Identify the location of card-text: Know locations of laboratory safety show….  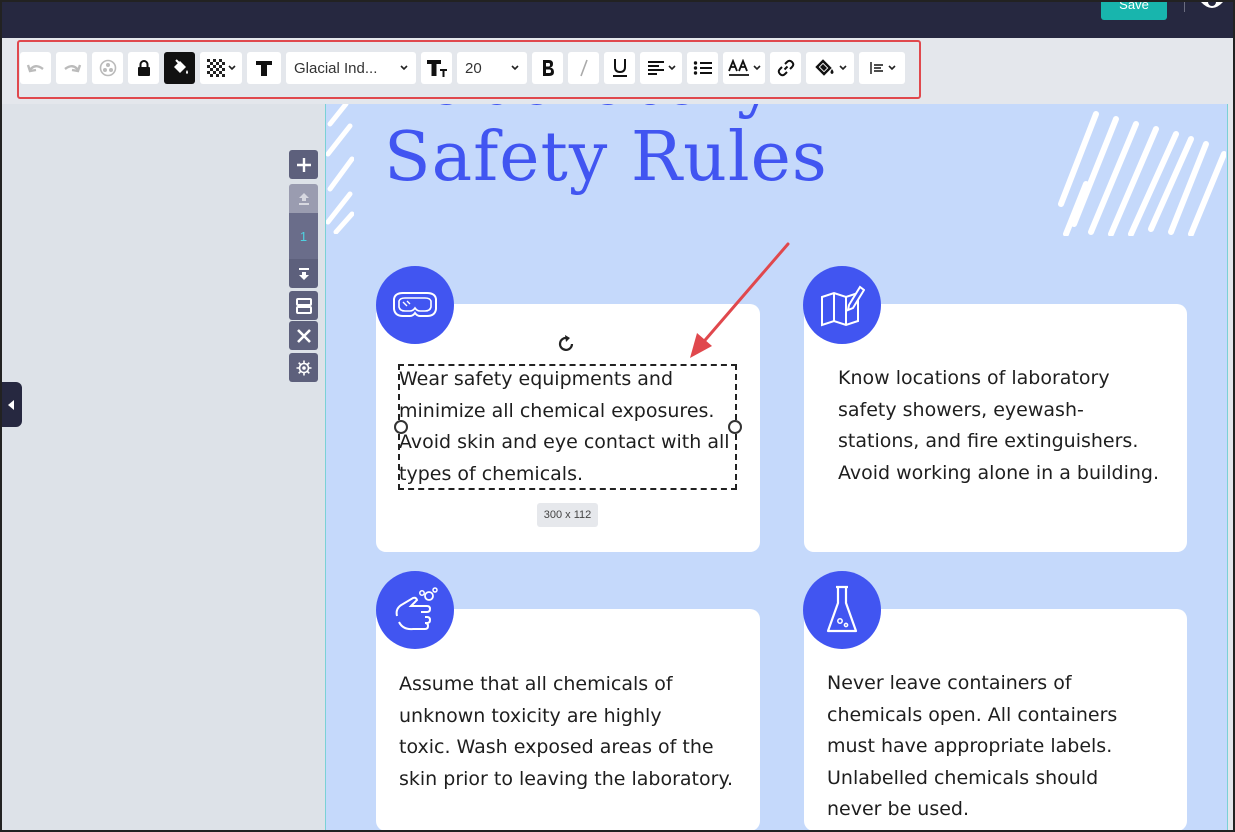
(1010, 426).